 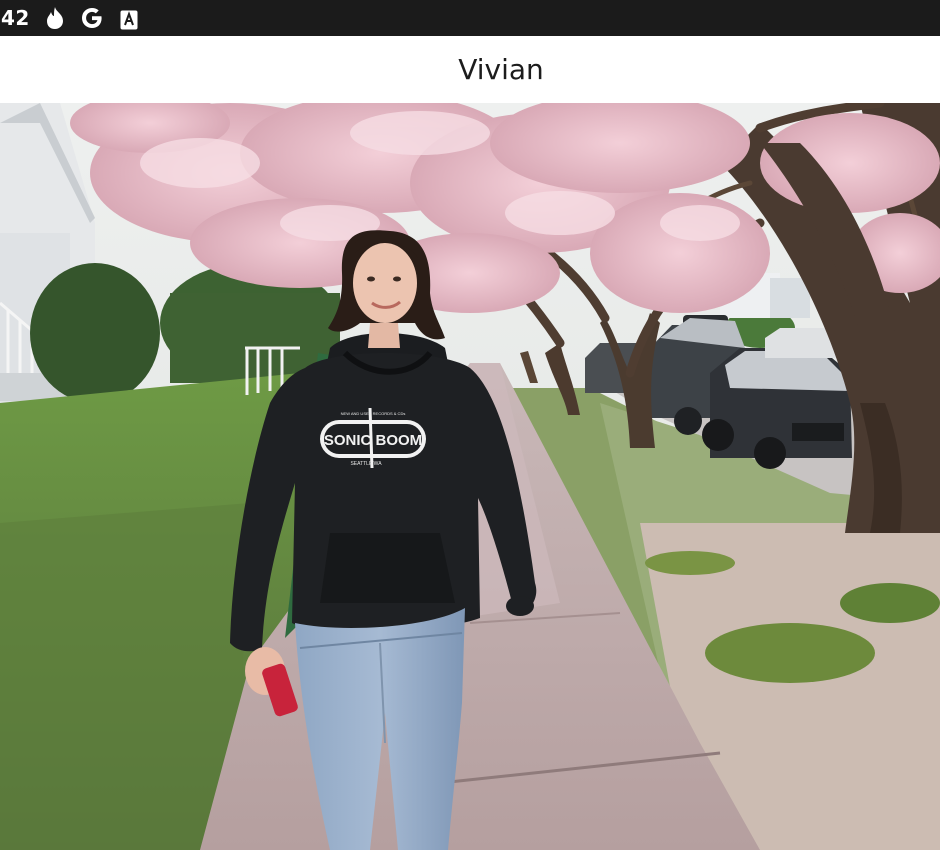 What do you see at coordinates (92, 18) in the screenshot?
I see `google-icon` at bounding box center [92, 18].